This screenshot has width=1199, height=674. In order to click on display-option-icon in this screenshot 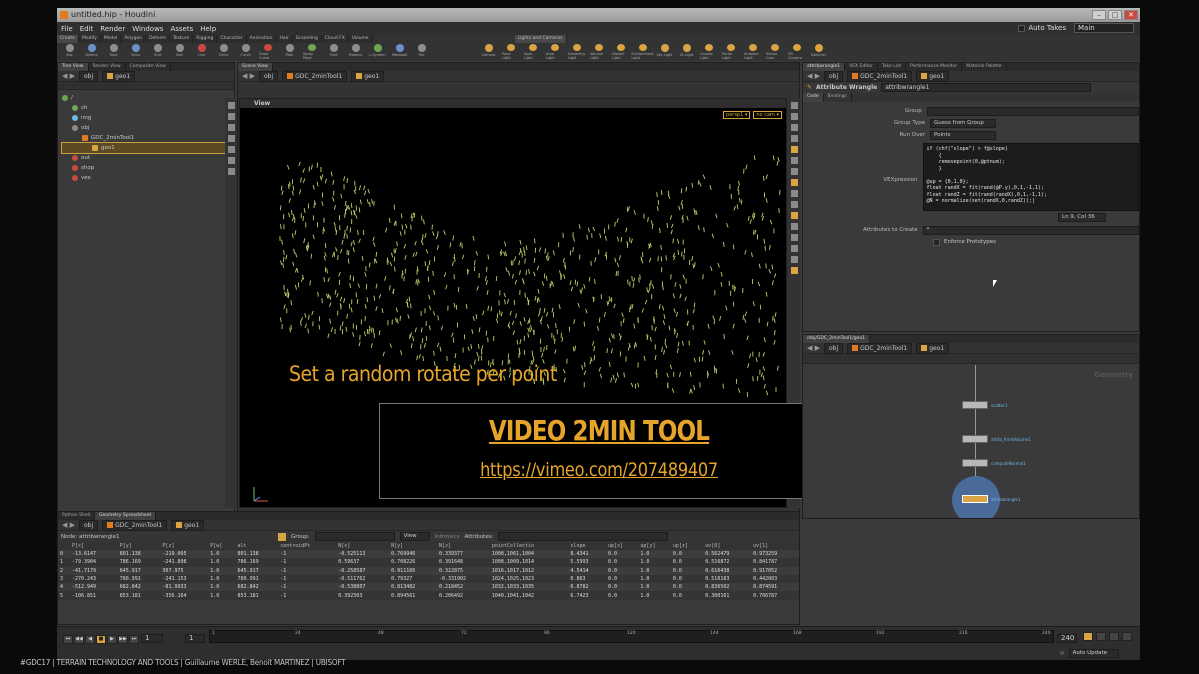, I will do `click(794, 105)`.